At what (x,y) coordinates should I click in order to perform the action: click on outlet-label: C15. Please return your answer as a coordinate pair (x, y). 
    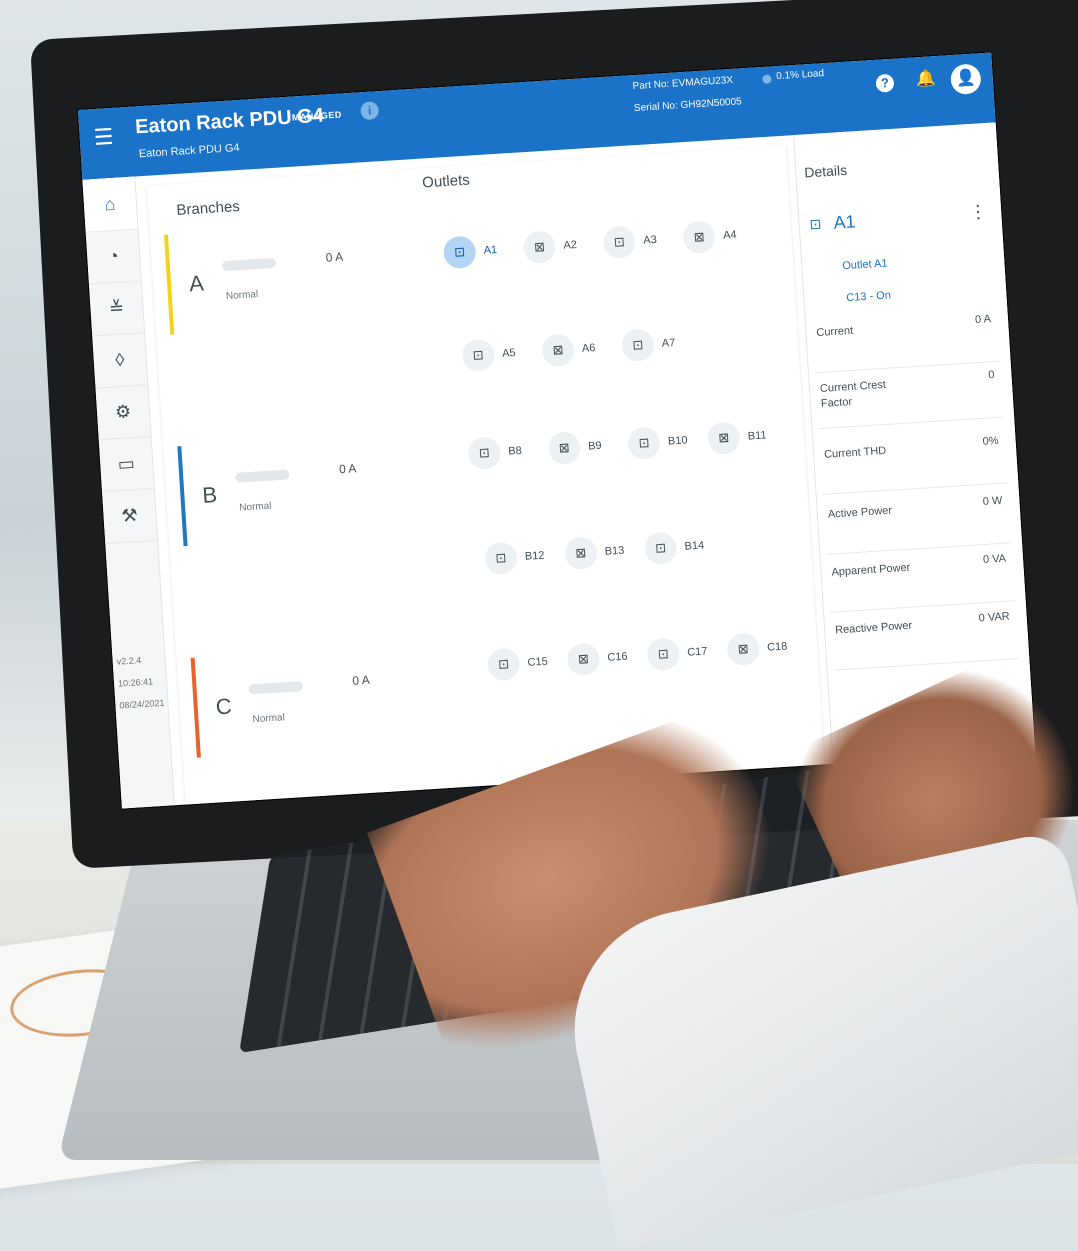
    Looking at the image, I should click on (538, 662).